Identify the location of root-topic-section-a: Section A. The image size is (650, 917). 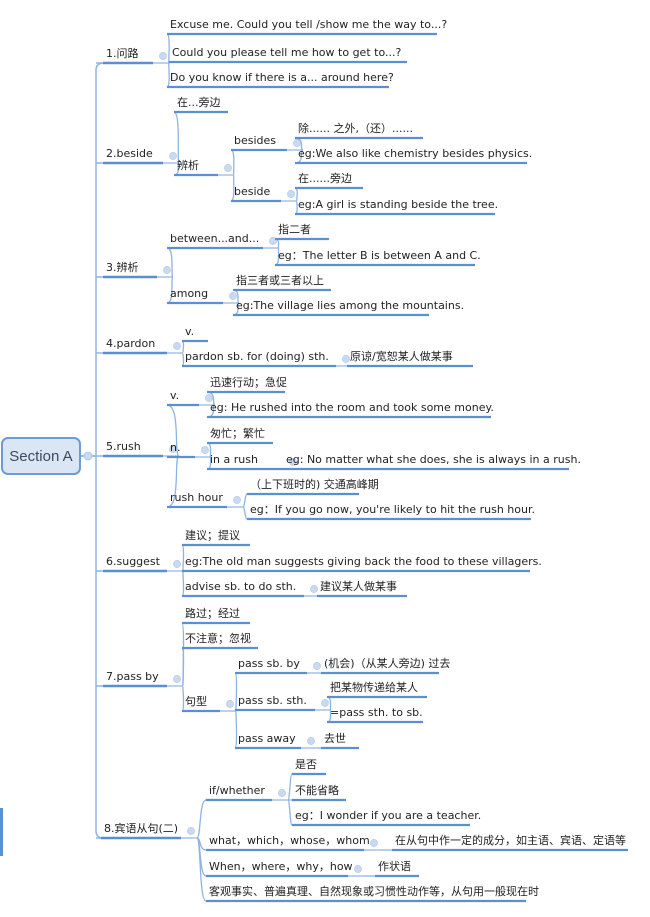
(41, 456).